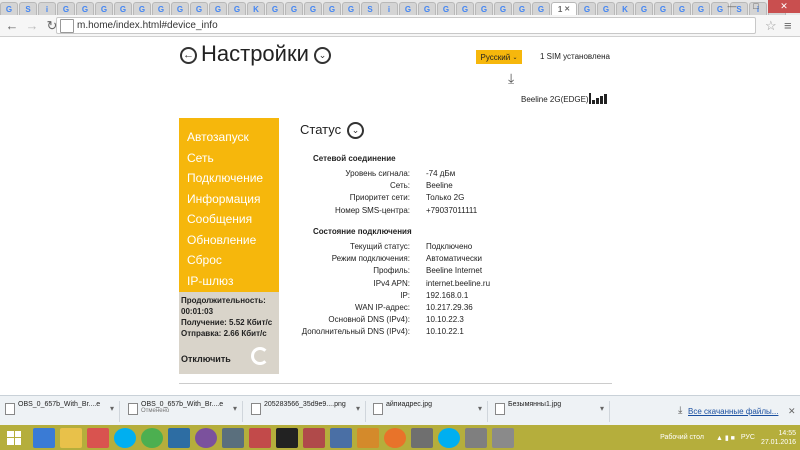 This screenshot has width=800, height=450. Describe the element at coordinates (260, 356) in the screenshot. I see `refresh-icon` at that location.